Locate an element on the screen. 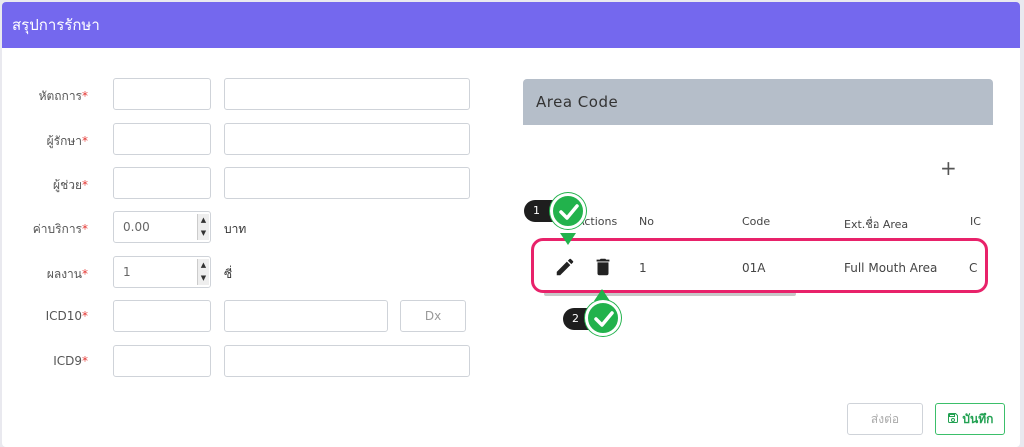  therapist-label: ผู้รักษา* is located at coordinates (67, 141).